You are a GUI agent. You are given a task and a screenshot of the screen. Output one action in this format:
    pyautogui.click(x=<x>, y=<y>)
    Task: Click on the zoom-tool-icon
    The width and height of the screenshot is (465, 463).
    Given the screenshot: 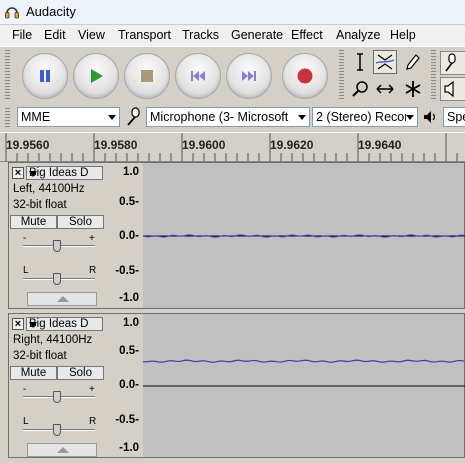 What is the action you would take?
    pyautogui.click(x=360, y=89)
    